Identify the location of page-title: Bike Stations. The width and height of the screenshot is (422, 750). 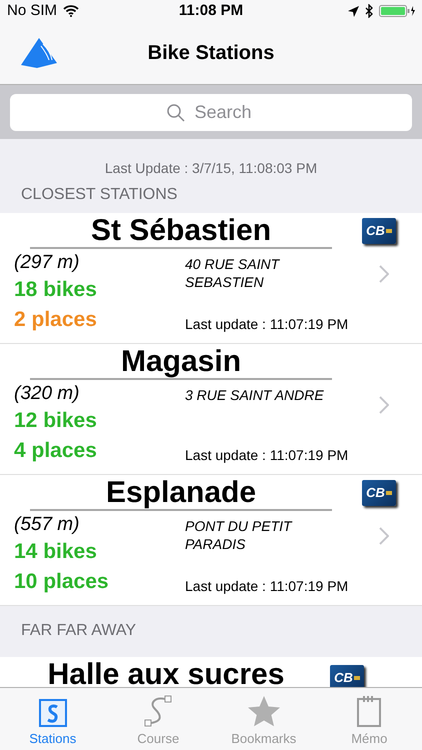
(211, 53).